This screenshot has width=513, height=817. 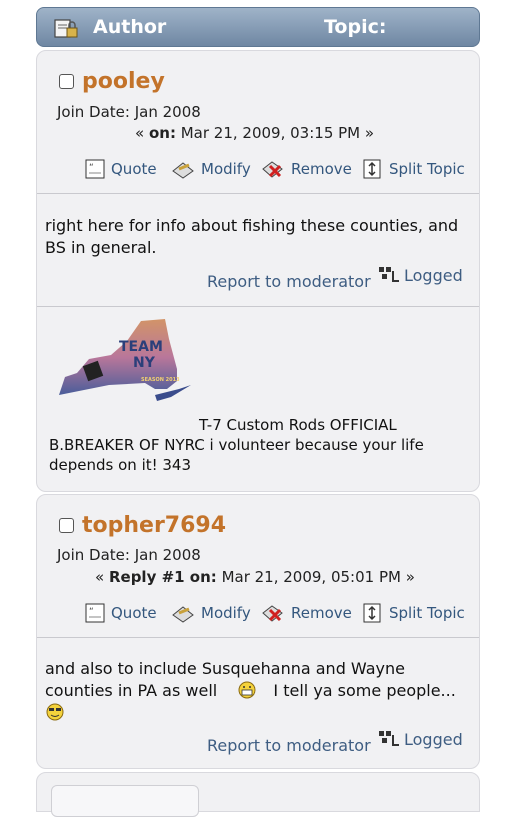 I want to click on signature-logo-team: TEAM, so click(x=141, y=347).